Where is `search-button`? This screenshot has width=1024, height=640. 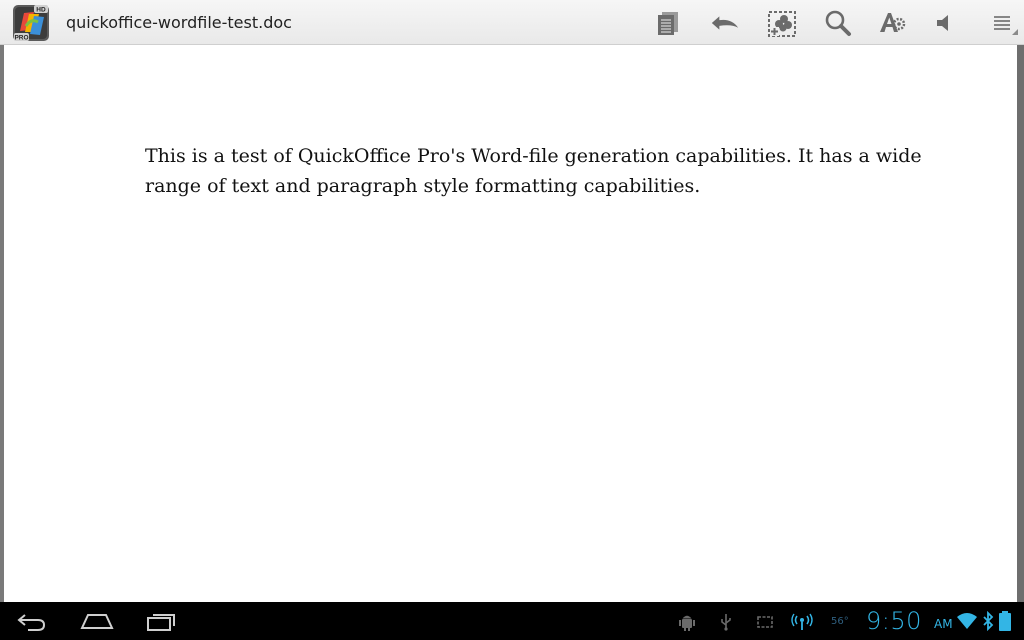 search-button is located at coordinates (838, 23).